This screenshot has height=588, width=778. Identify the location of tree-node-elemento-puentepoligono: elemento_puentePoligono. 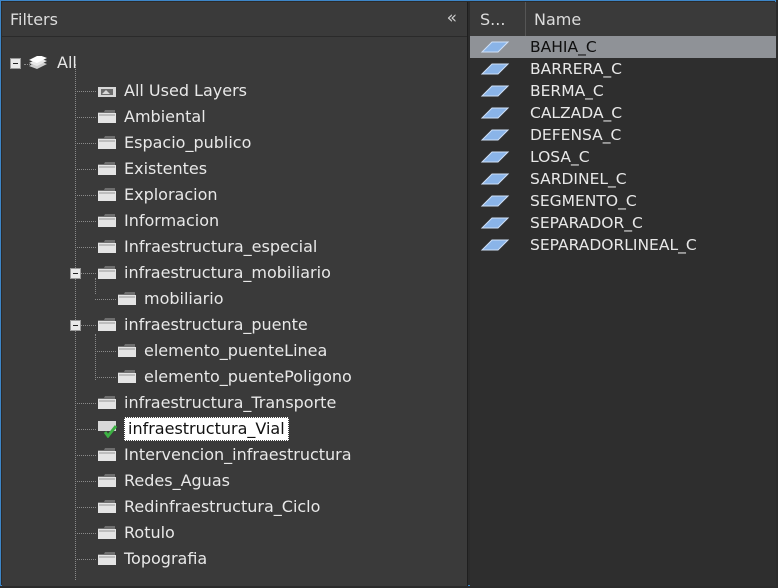
(235, 377).